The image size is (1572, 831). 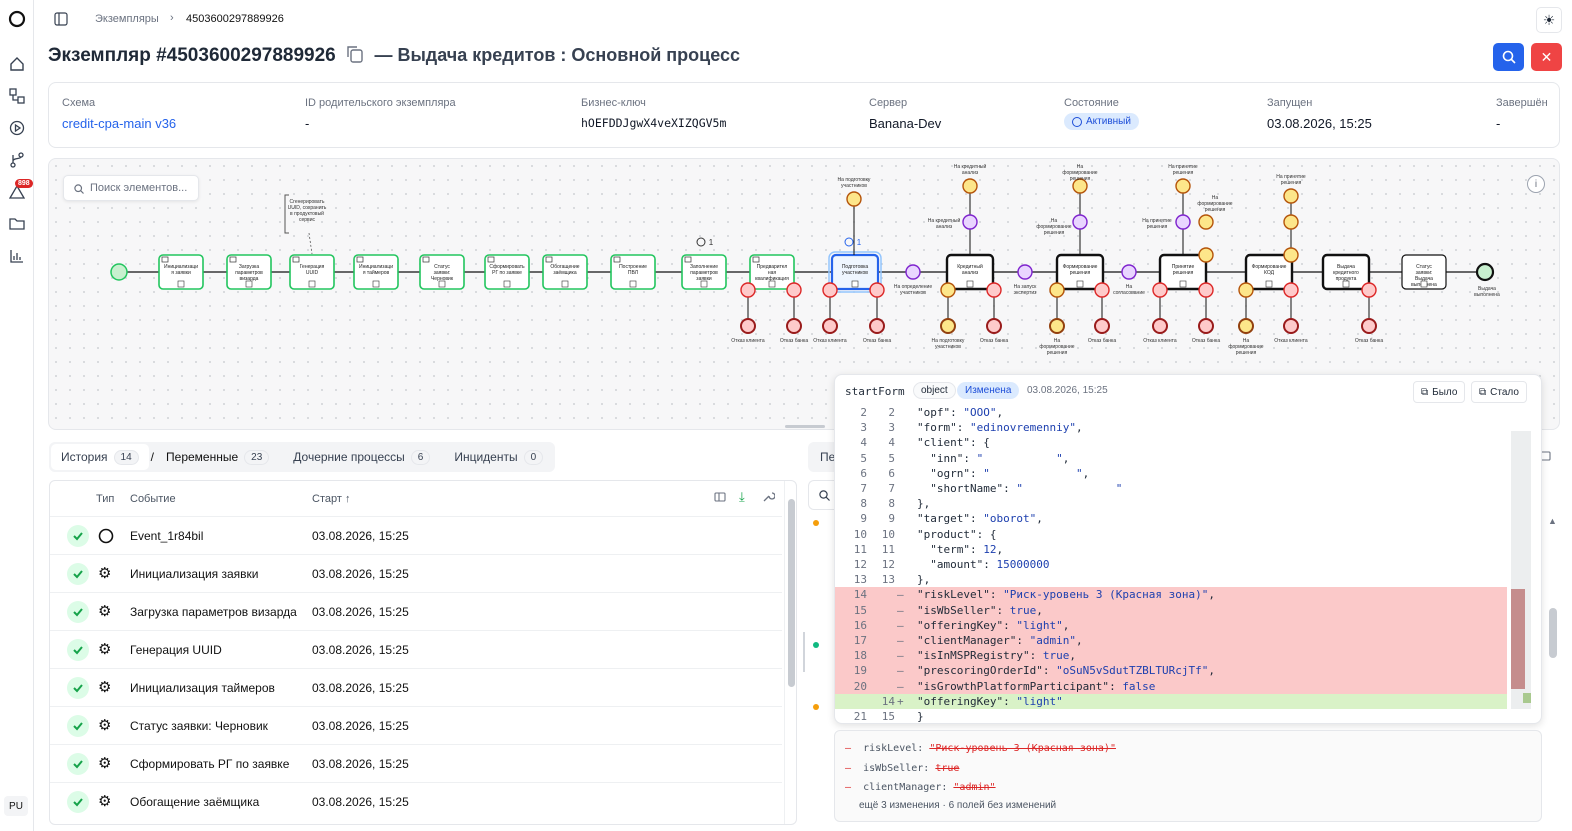 What do you see at coordinates (106, 536) in the screenshot?
I see `circle-icon` at bounding box center [106, 536].